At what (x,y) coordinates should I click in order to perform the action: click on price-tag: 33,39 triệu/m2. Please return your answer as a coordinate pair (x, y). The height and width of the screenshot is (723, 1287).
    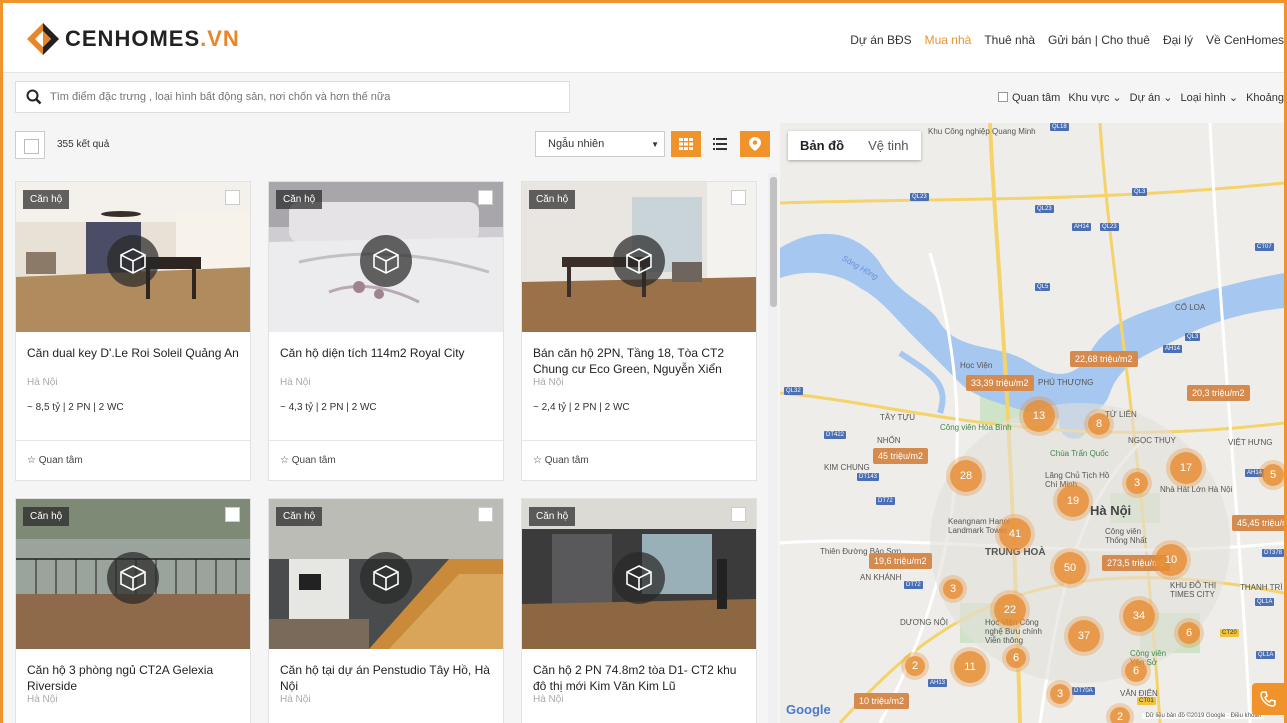
    Looking at the image, I should click on (1000, 383).